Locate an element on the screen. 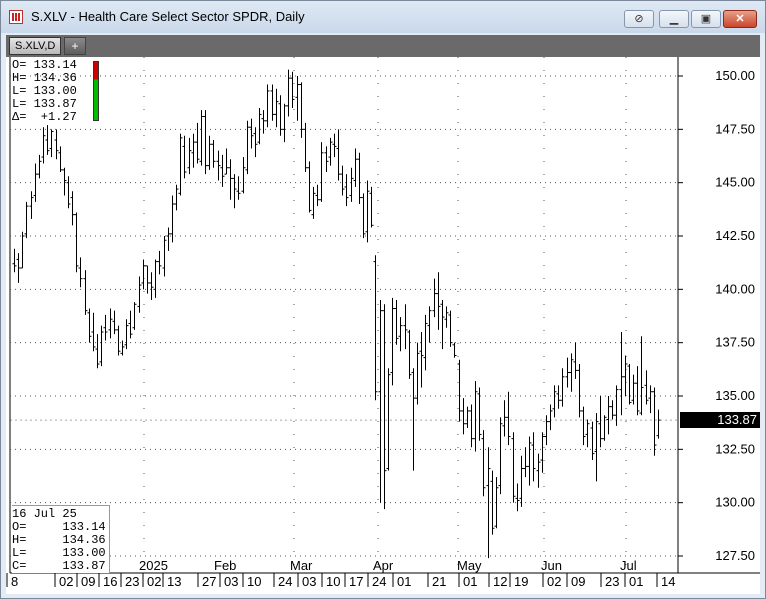 The height and width of the screenshot is (599, 766). minimize-button: ▁ is located at coordinates (674, 19).